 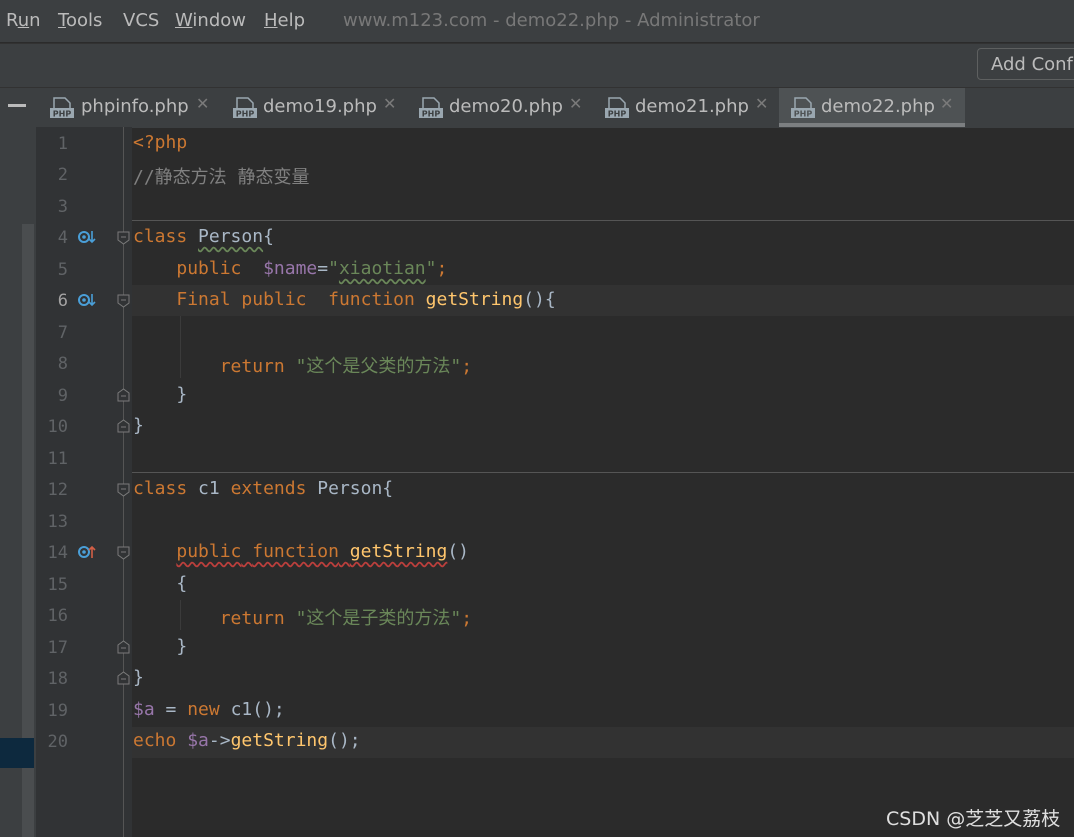 What do you see at coordinates (247, 740) in the screenshot?
I see `code-line-20: echo $a->getString();` at bounding box center [247, 740].